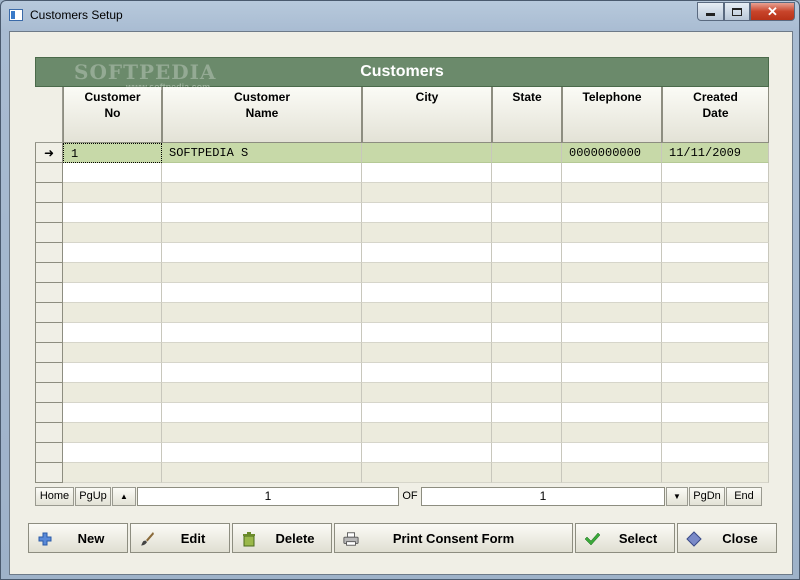 This screenshot has width=800, height=580. I want to click on edit-button: Edit, so click(180, 538).